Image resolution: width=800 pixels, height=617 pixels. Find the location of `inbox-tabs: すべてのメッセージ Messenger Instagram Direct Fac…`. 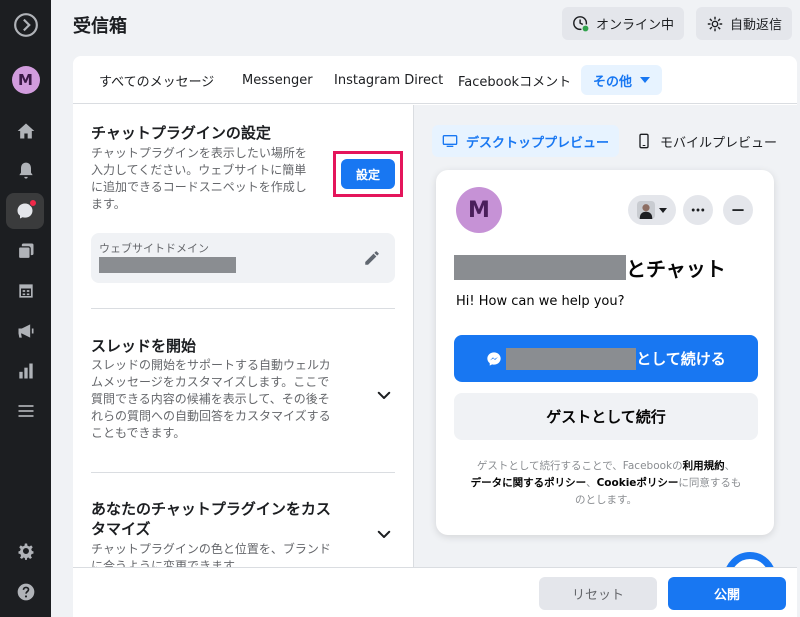

inbox-tabs: すべてのメッセージ Messenger Instagram Direct Fac… is located at coordinates (435, 80).